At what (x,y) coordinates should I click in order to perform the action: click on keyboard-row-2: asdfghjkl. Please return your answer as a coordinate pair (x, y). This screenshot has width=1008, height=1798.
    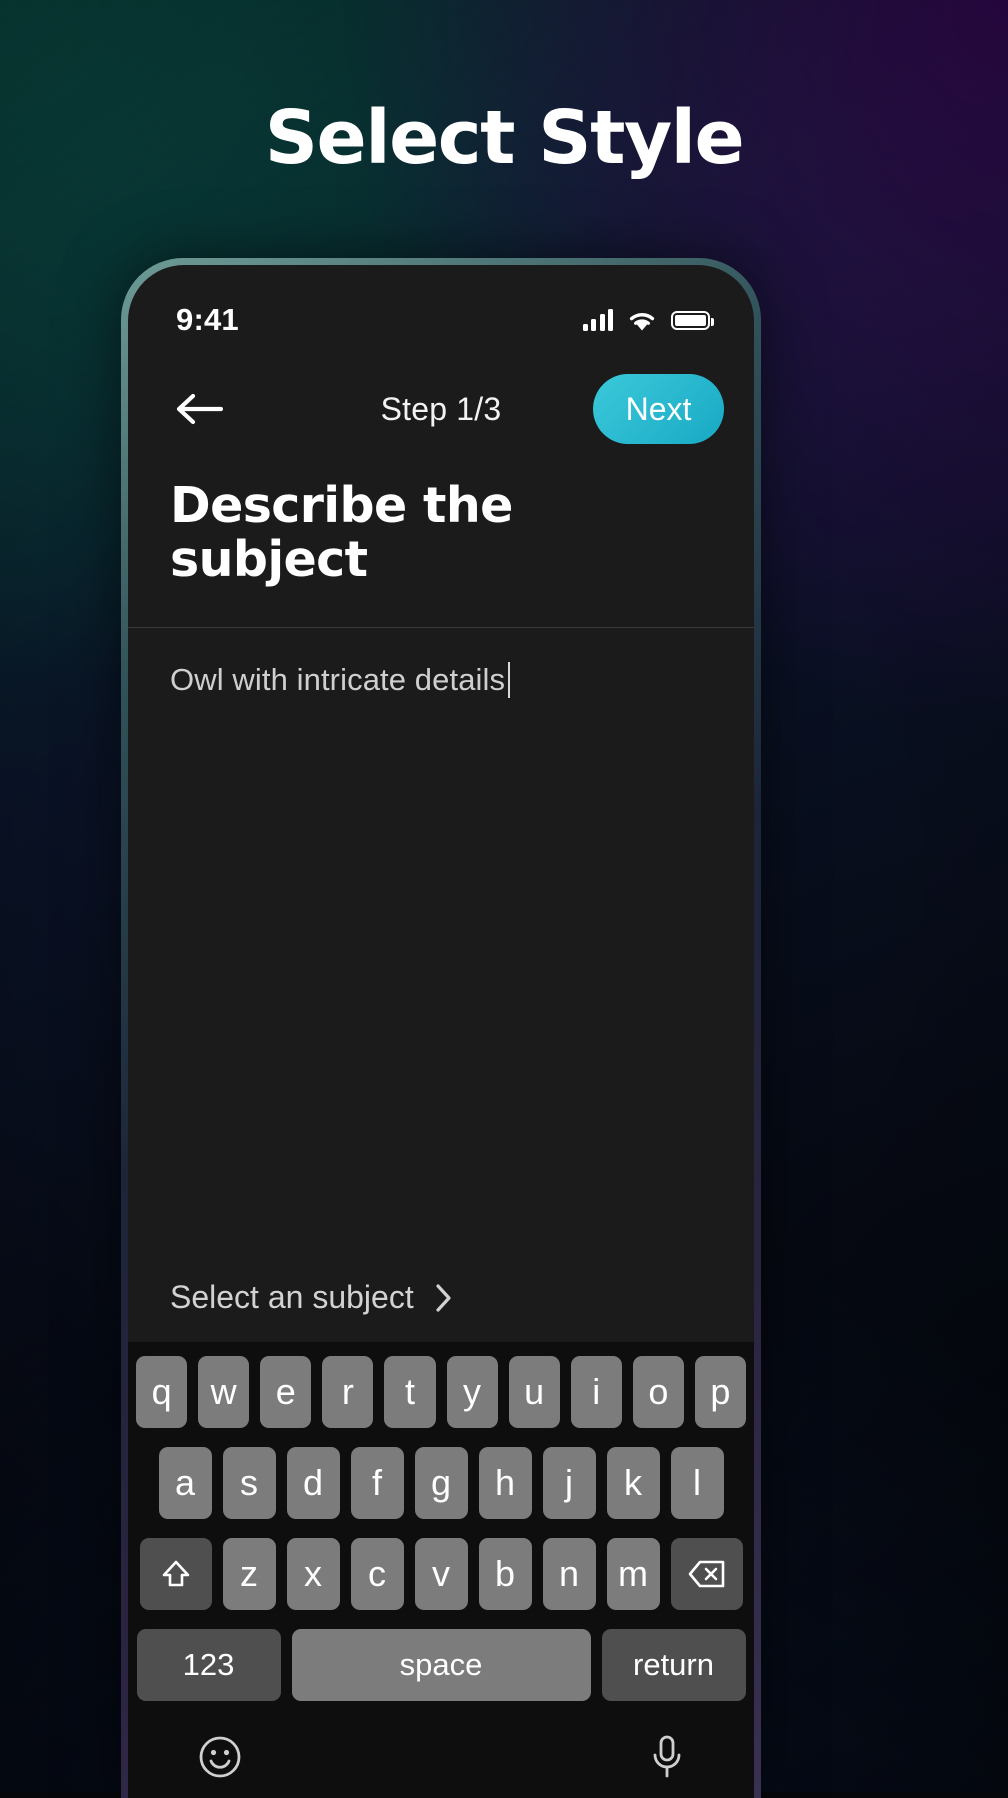
    Looking at the image, I should click on (441, 1483).